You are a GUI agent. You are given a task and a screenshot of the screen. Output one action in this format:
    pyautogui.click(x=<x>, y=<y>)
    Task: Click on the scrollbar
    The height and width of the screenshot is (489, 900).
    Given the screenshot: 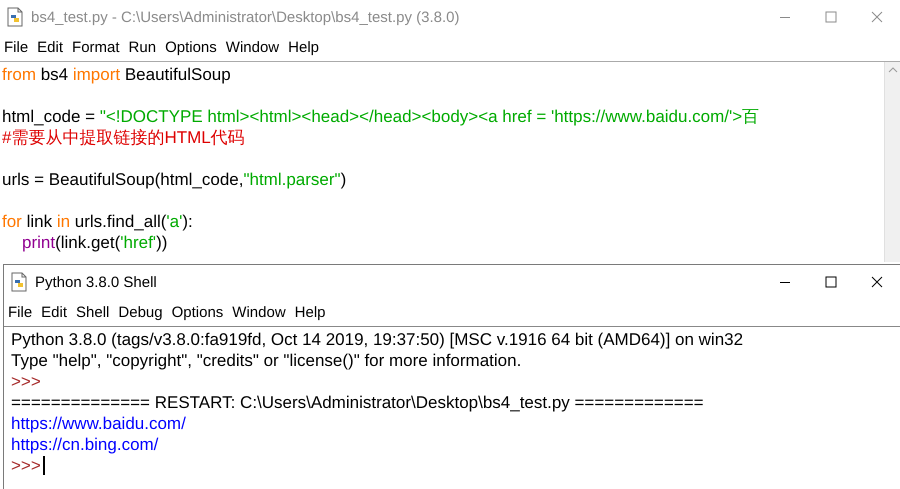 What is the action you would take?
    pyautogui.click(x=892, y=162)
    